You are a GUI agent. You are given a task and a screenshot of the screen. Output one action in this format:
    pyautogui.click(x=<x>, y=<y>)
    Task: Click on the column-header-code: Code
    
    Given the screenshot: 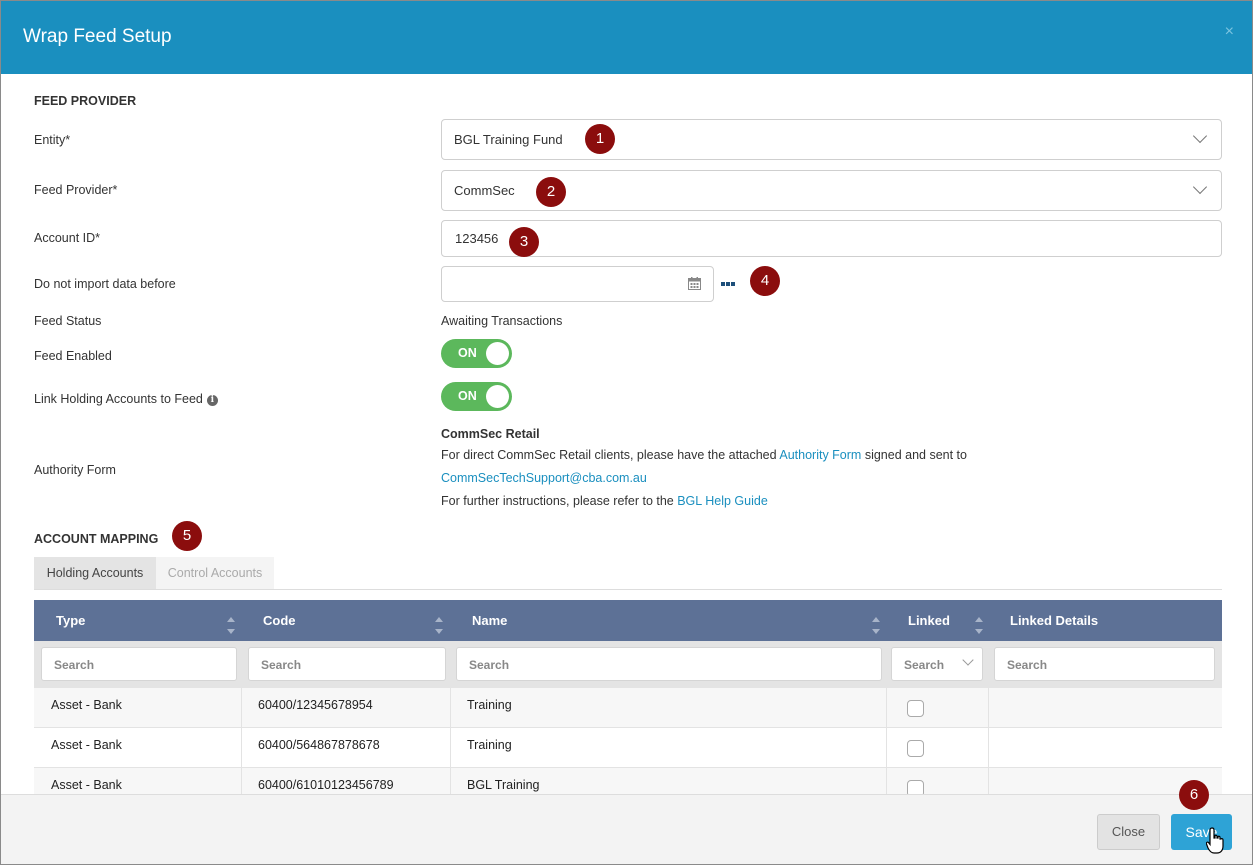 What is the action you would take?
    pyautogui.click(x=355, y=620)
    